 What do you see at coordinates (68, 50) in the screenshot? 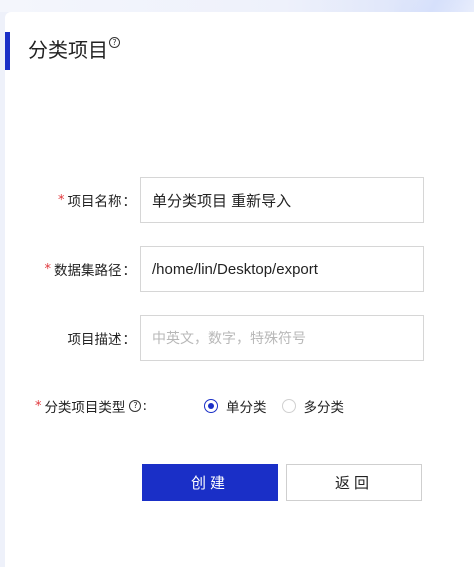
I see `page-title-text: 分类项目` at bounding box center [68, 50].